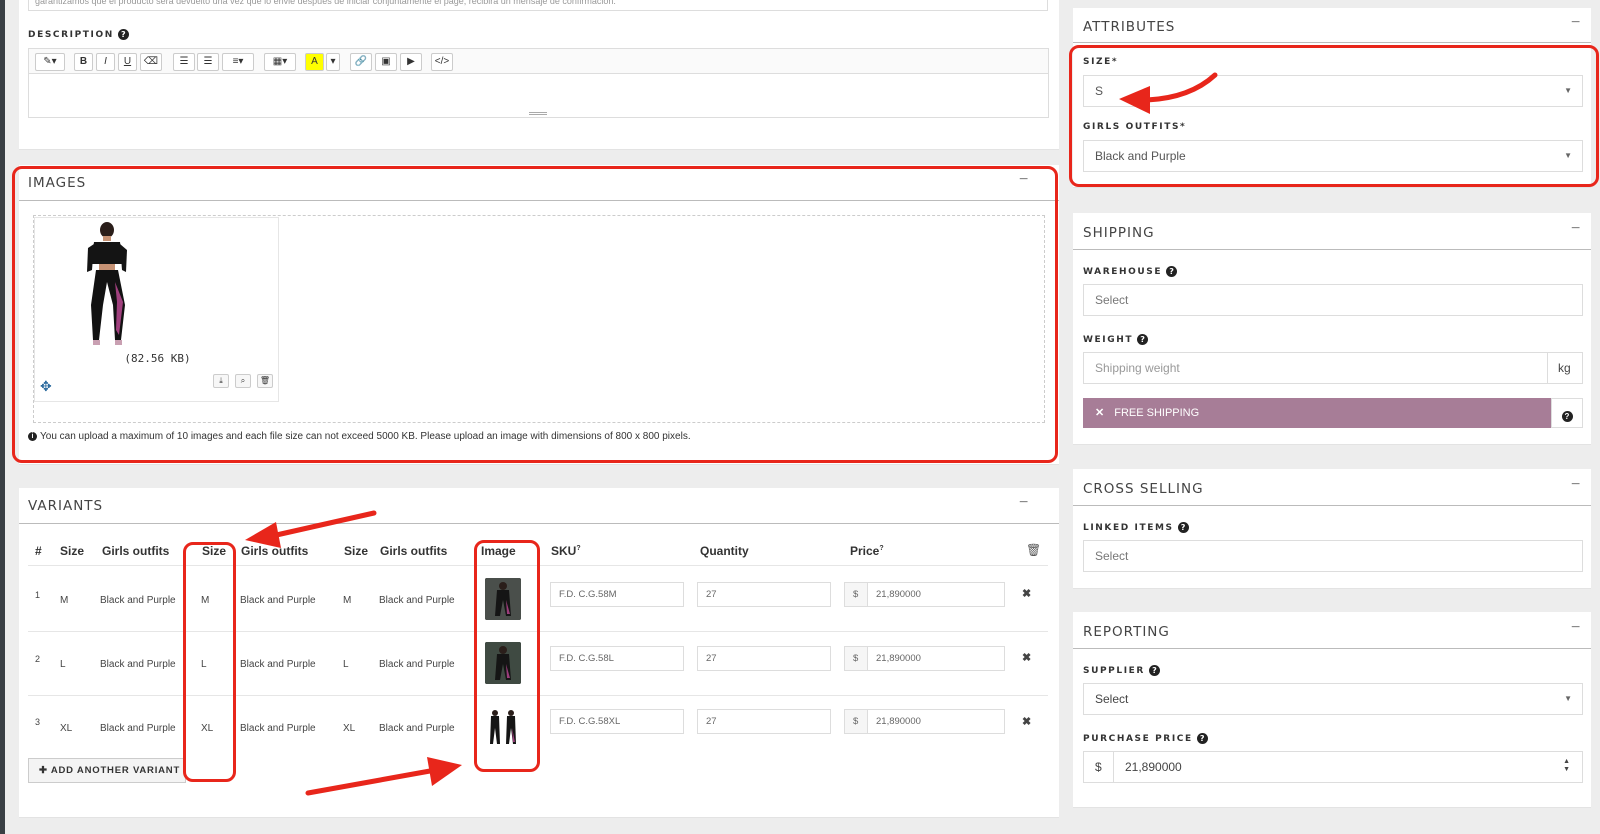  Describe the element at coordinates (411, 62) in the screenshot. I see `video-icon: ▶` at that location.